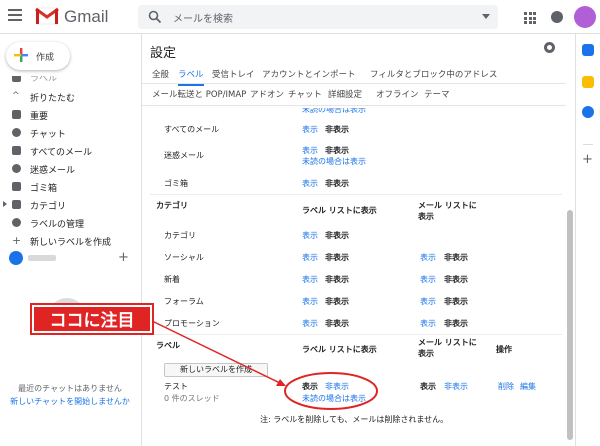 Image resolution: width=600 pixels, height=446 pixels. What do you see at coordinates (172, 279) in the screenshot?
I see `category-name: 新着` at bounding box center [172, 279].